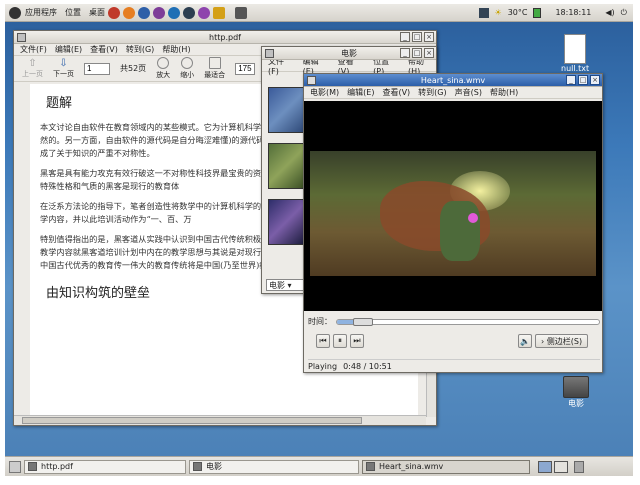  What do you see at coordinates (73, 12) in the screenshot?
I see `places-menu: 位置` at bounding box center [73, 12].